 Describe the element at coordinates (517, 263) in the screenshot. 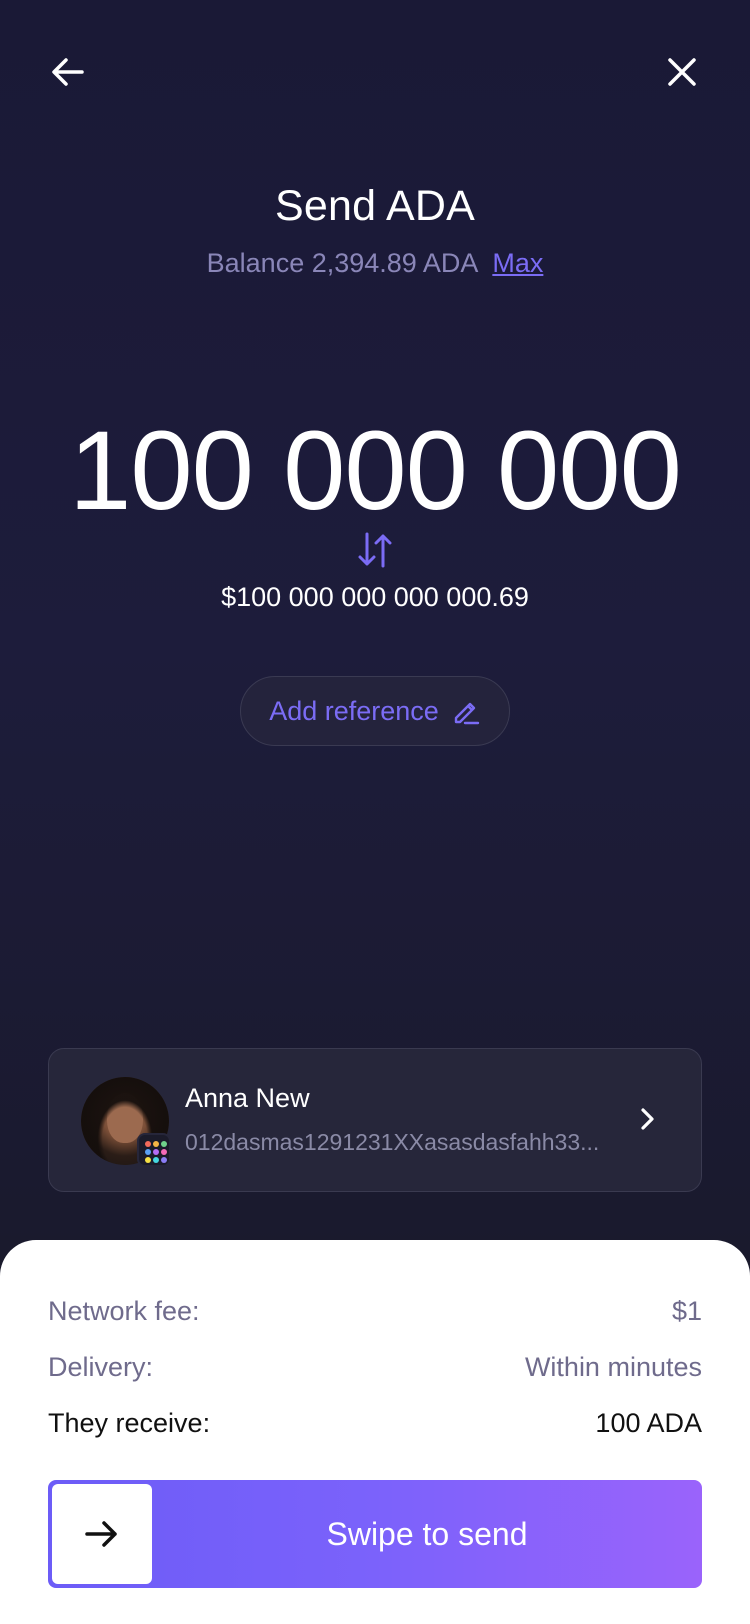

I see `max-link: Max` at that location.